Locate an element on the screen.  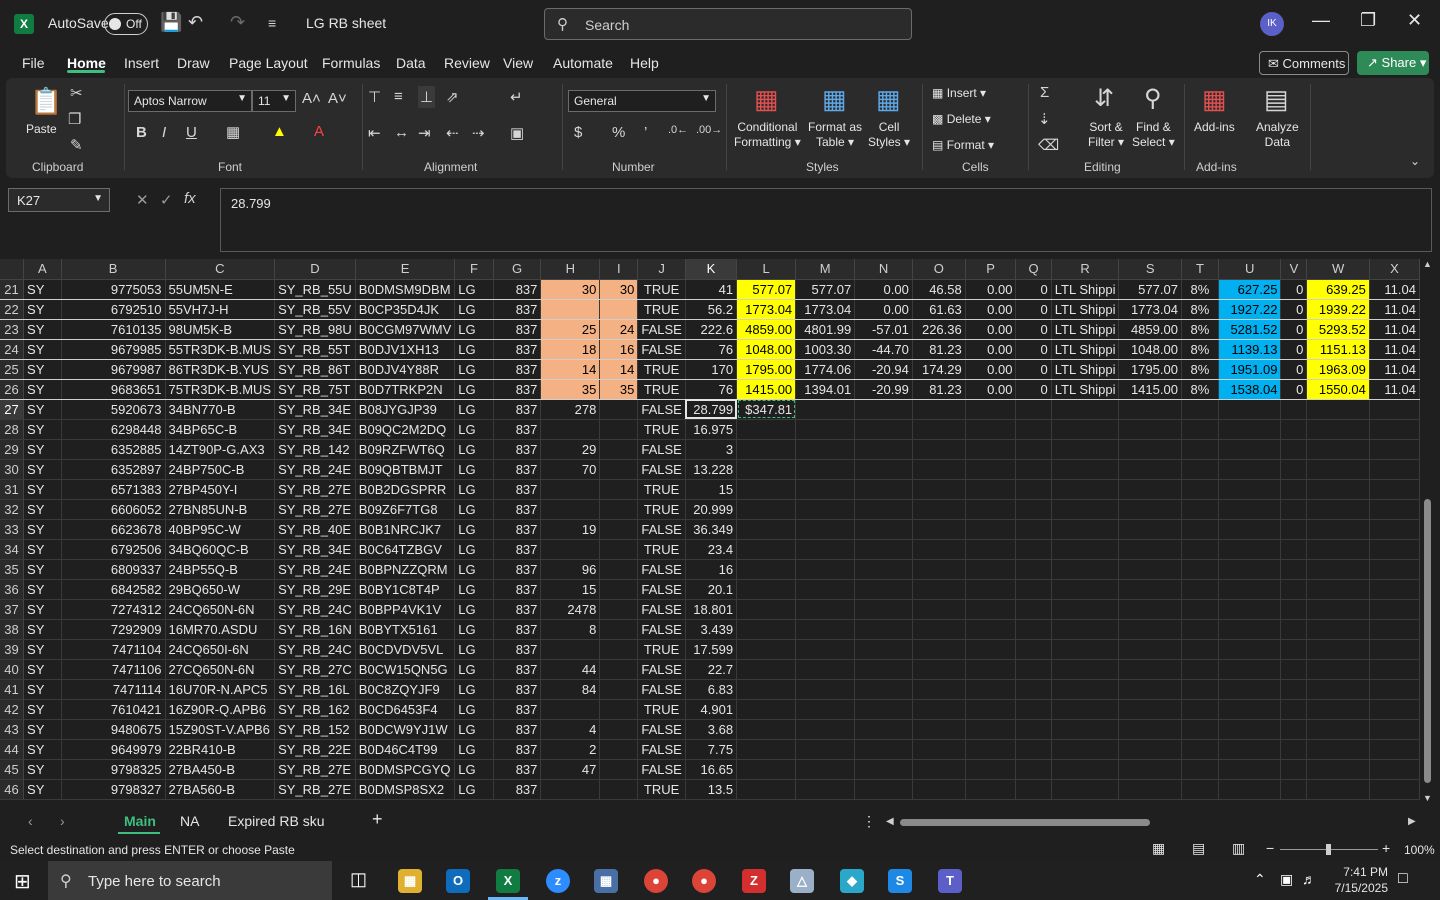
column-header: U is located at coordinates (1250, 269).